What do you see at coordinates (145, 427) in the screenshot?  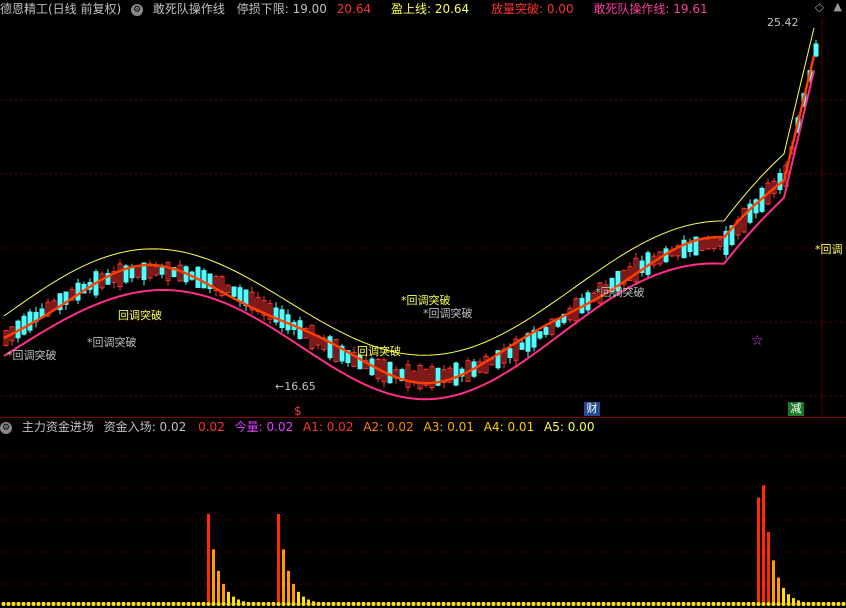 I see `fund-in: 资金入场: 0.02` at bounding box center [145, 427].